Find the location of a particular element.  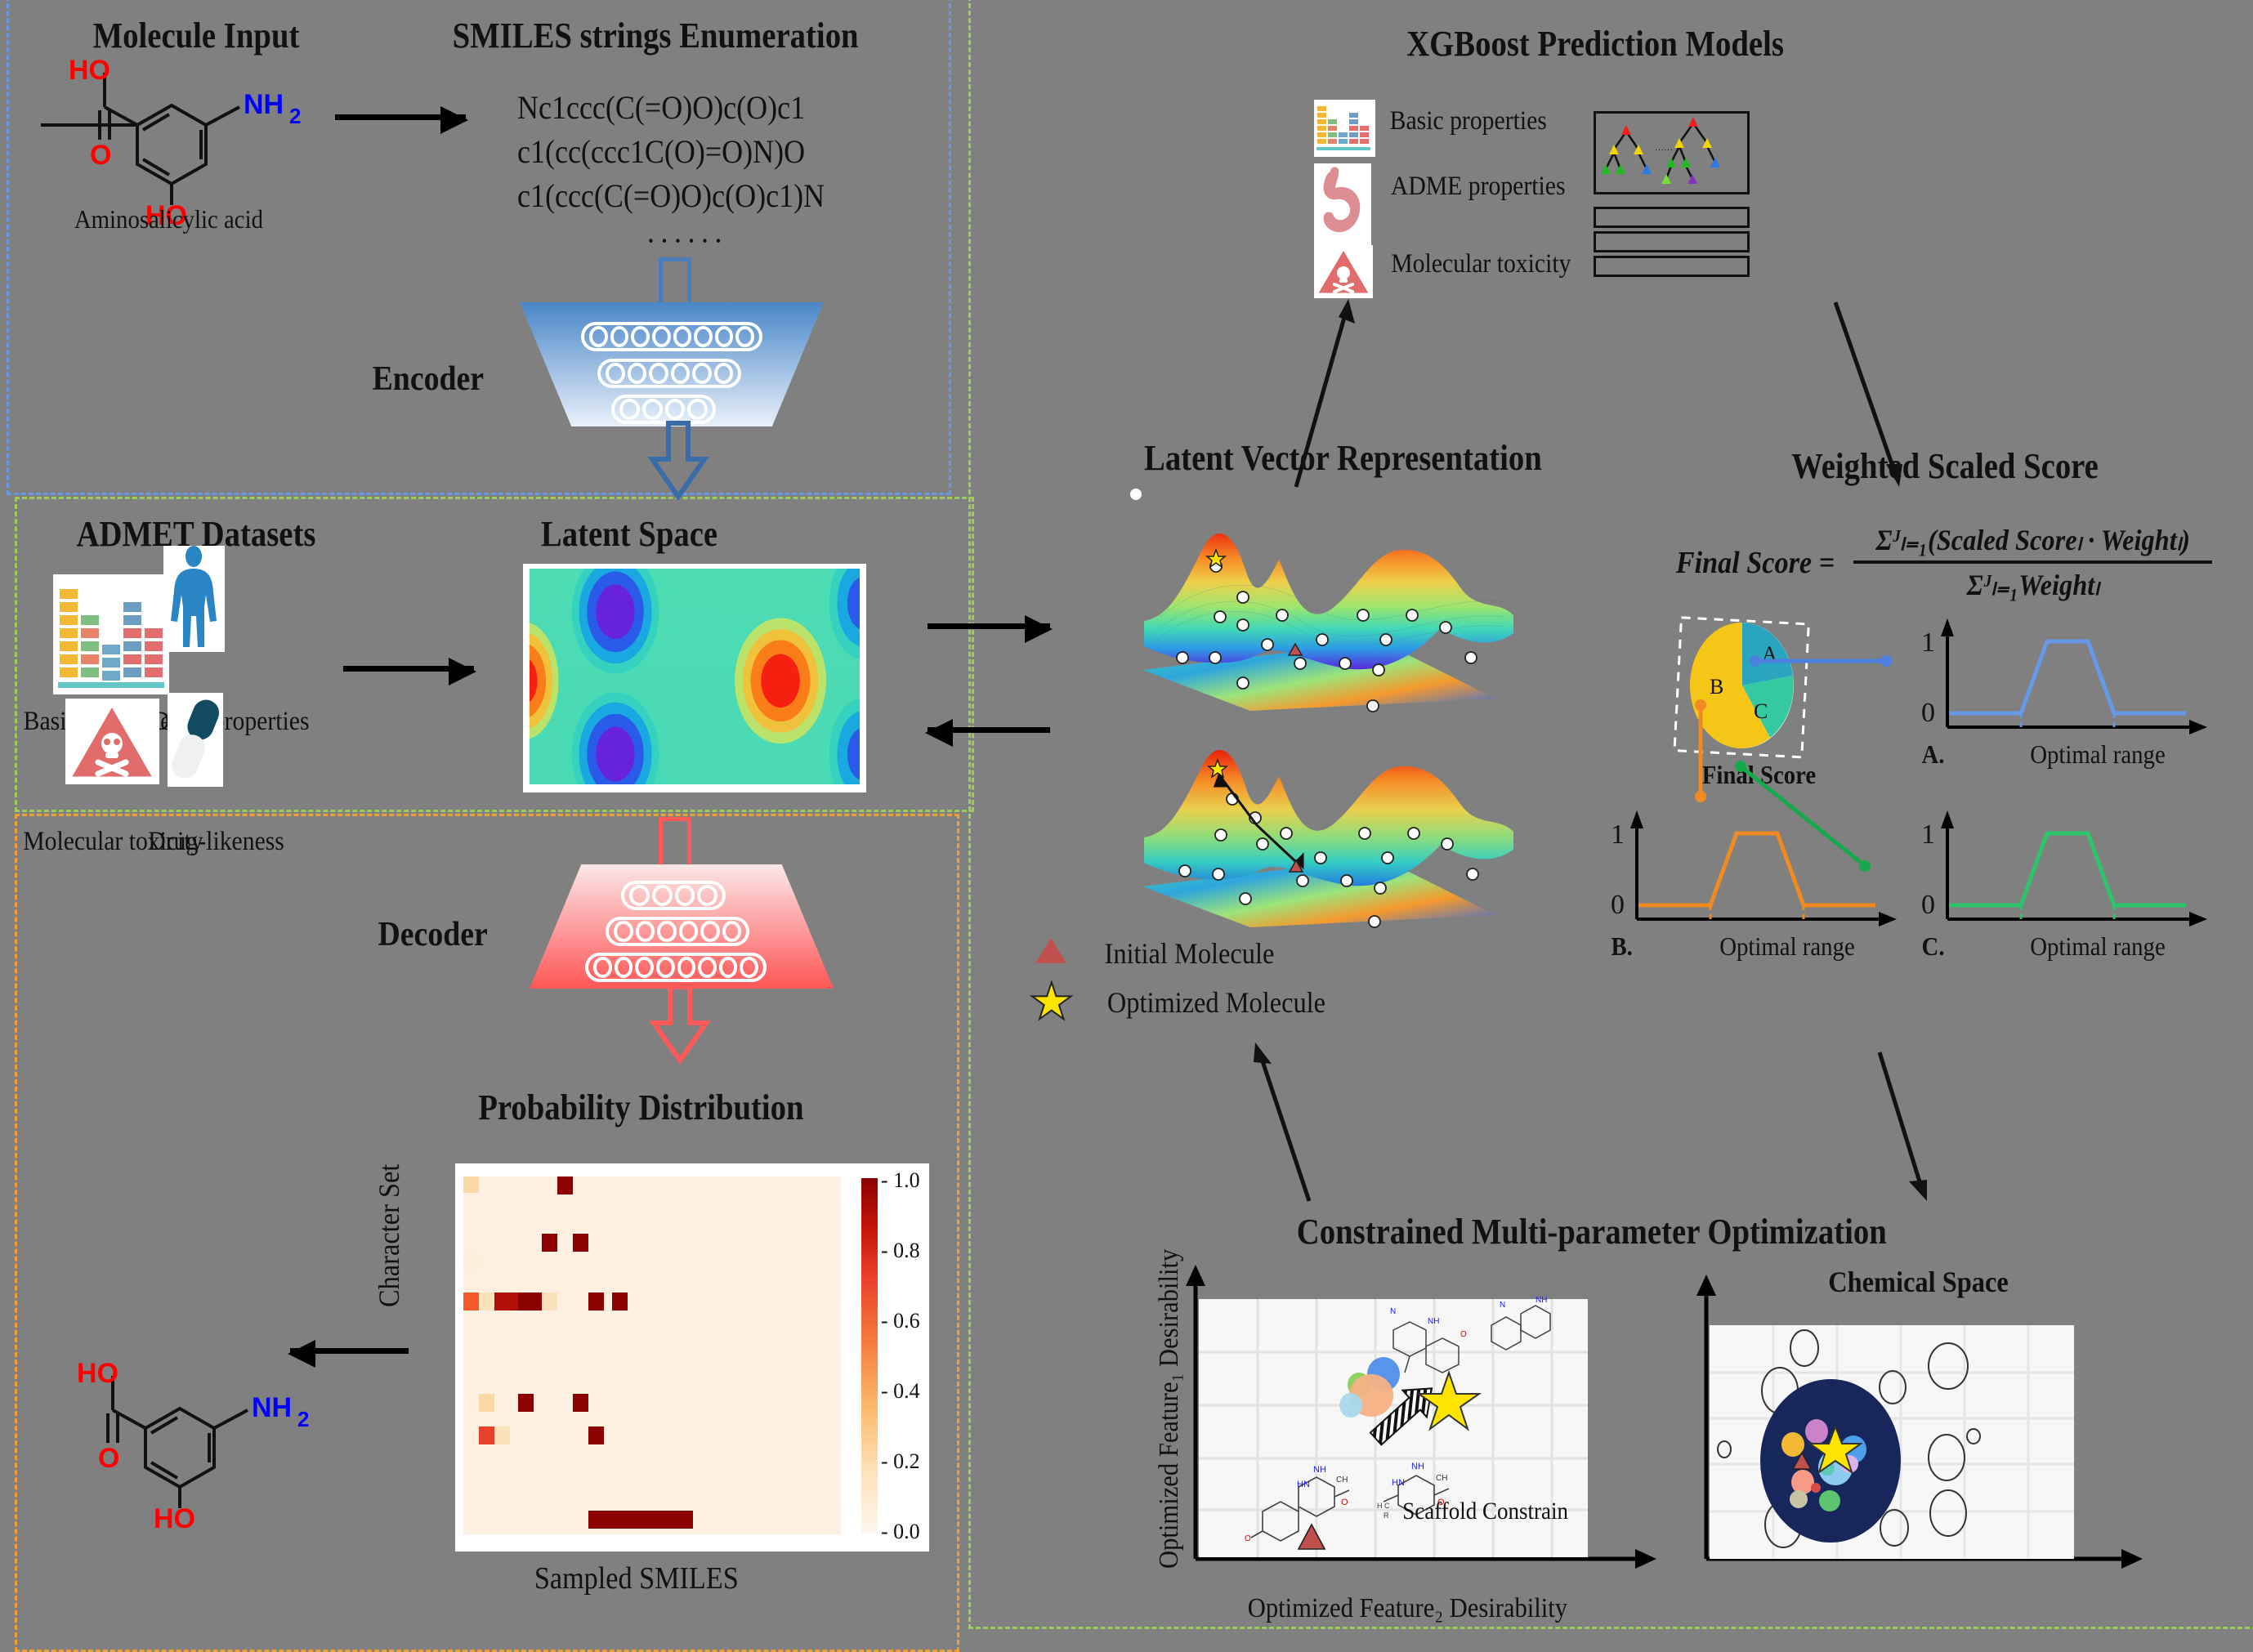

subplot-c-id: C. is located at coordinates (1933, 946).